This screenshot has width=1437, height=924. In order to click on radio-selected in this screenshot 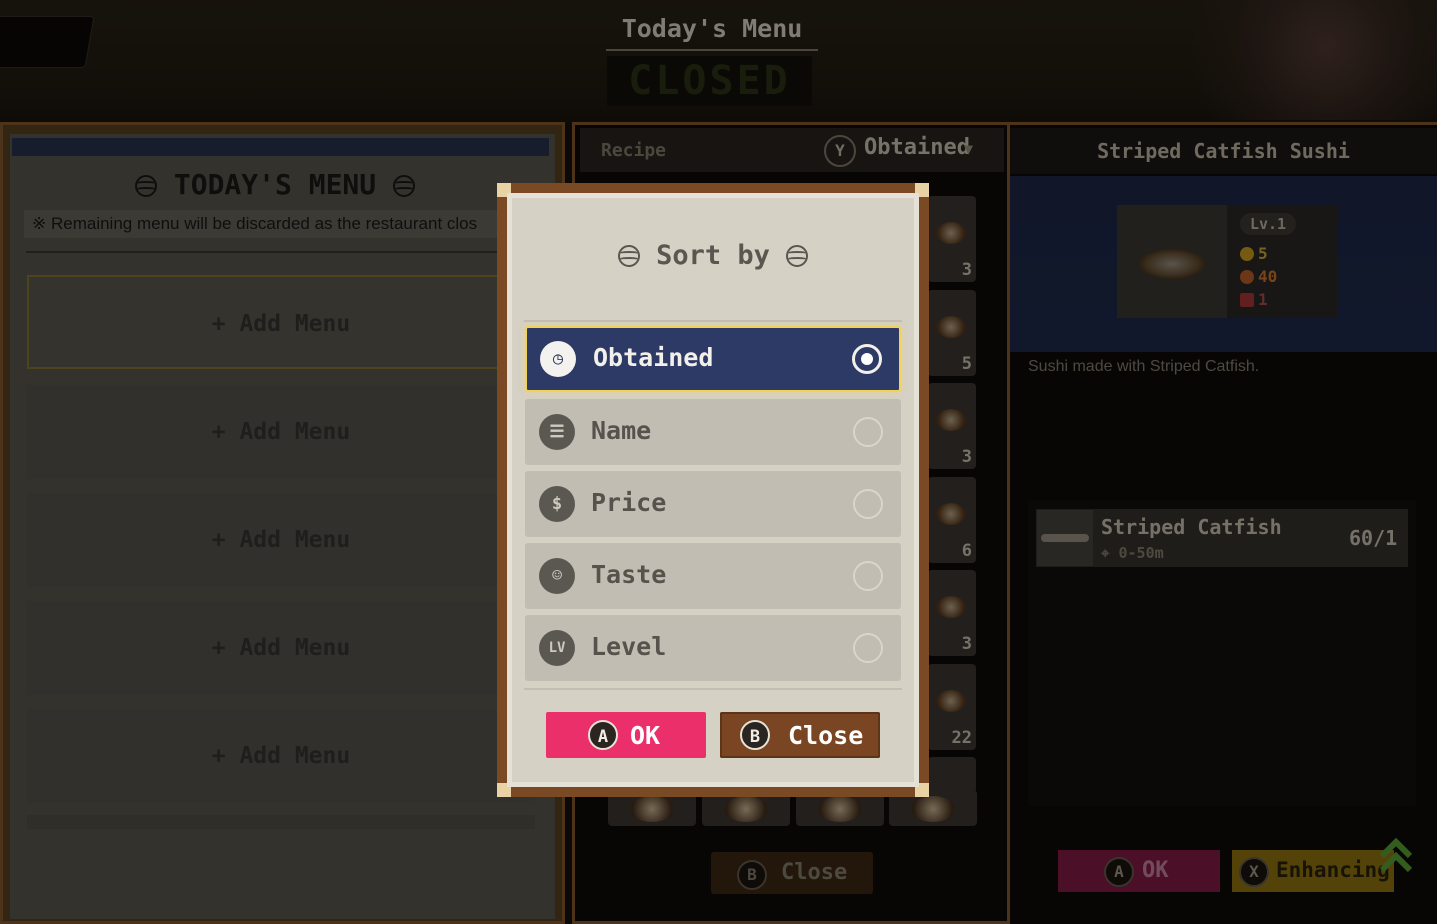, I will do `click(867, 359)`.